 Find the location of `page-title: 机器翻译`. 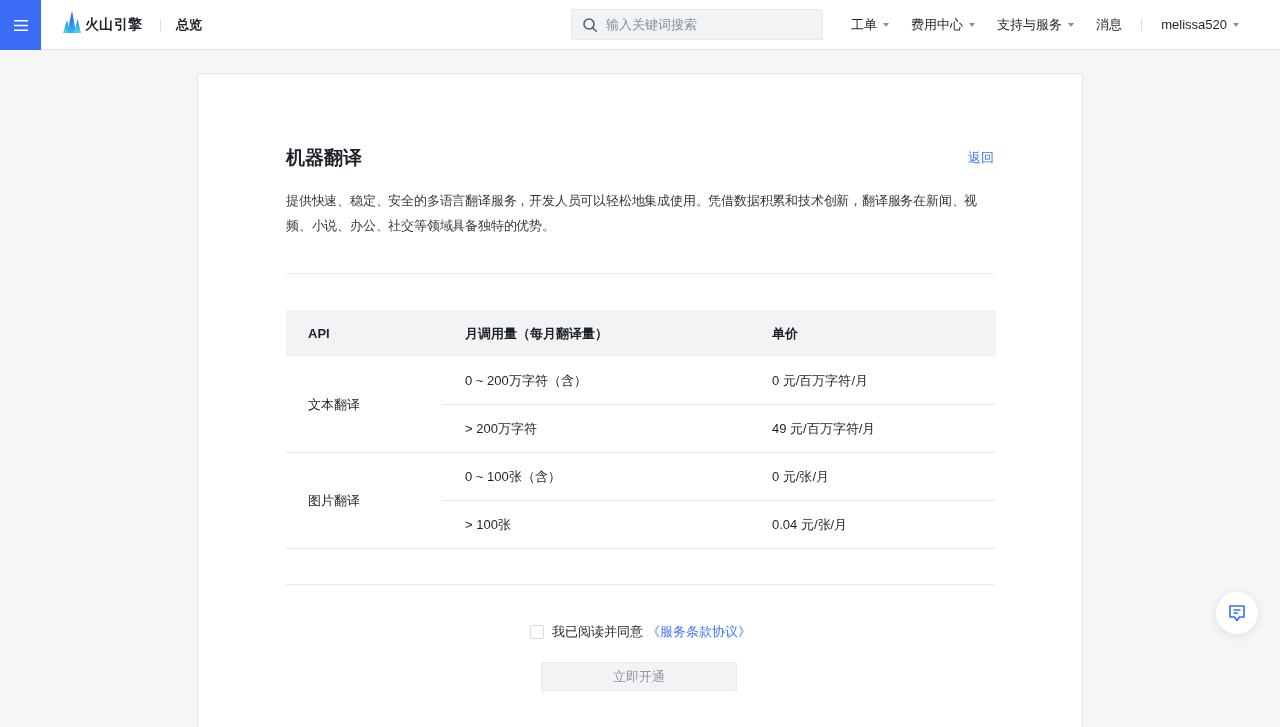

page-title: 机器翻译 is located at coordinates (324, 158).